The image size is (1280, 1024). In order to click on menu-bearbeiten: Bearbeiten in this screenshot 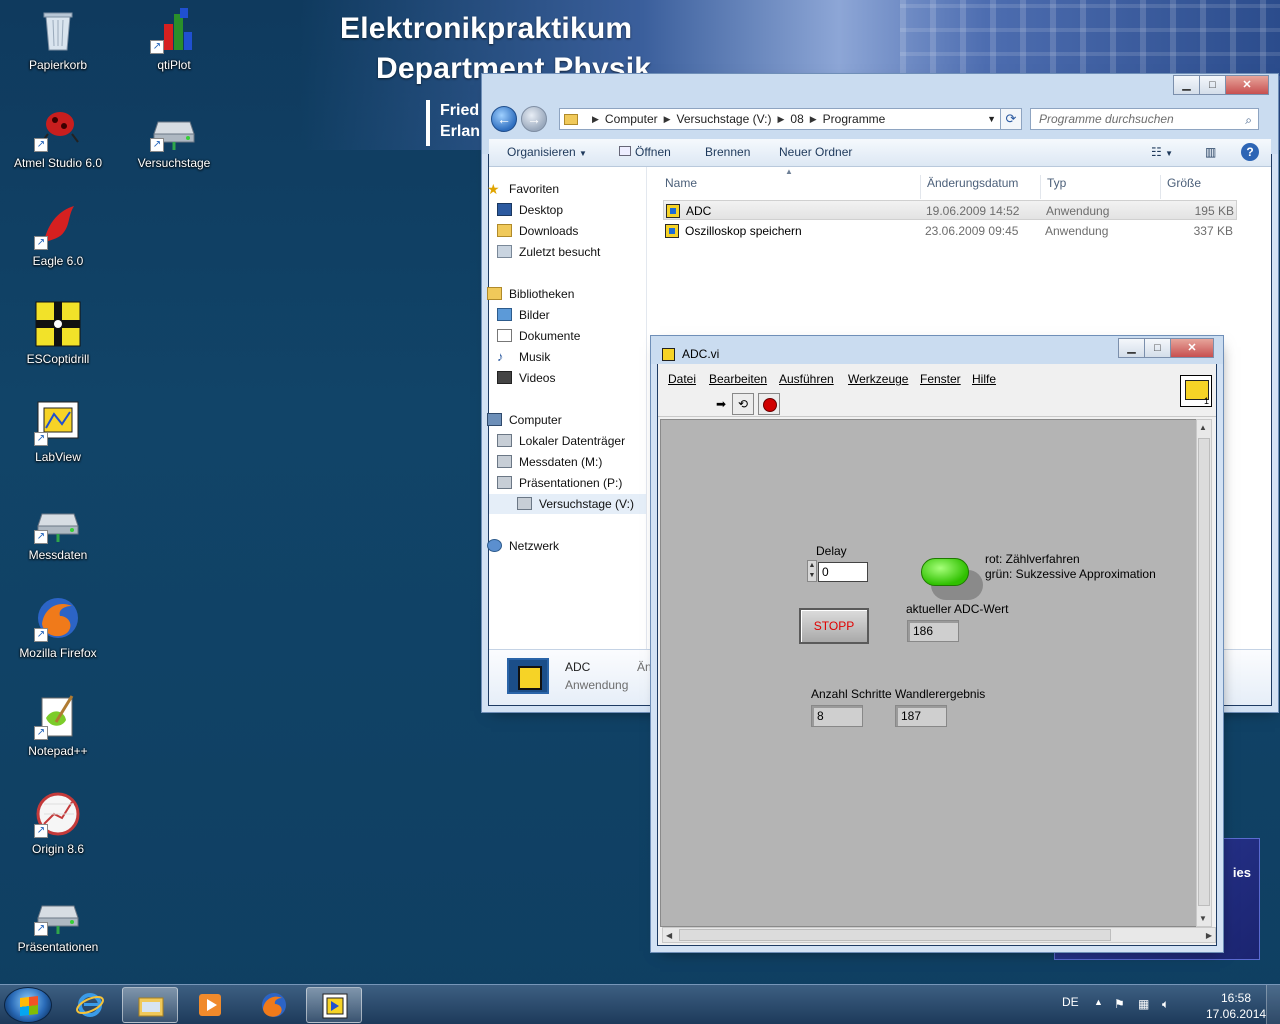, I will do `click(738, 379)`.